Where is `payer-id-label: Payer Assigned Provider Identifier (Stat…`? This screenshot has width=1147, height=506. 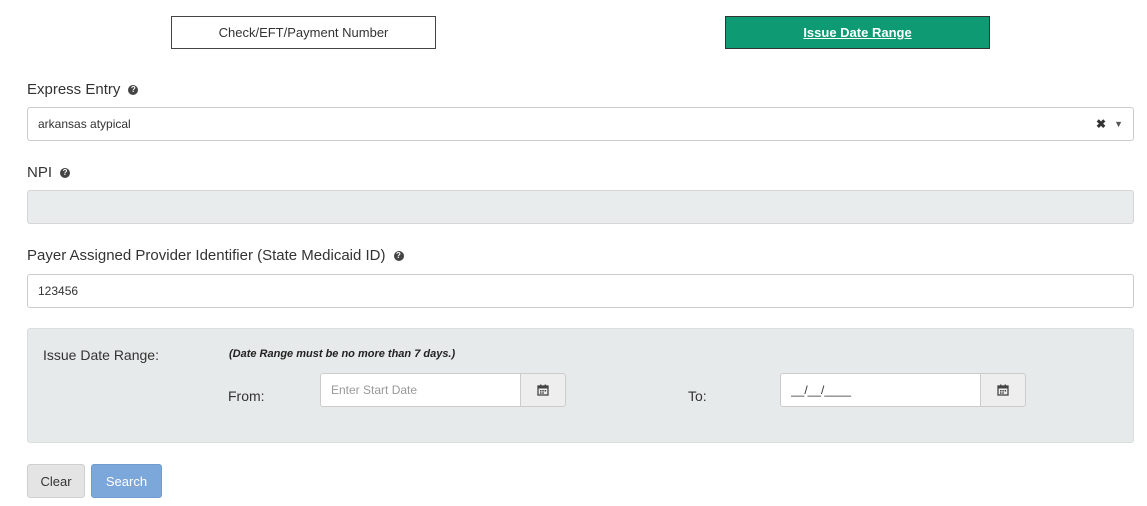 payer-id-label: Payer Assigned Provider Identifier (Stat… is located at coordinates (206, 255).